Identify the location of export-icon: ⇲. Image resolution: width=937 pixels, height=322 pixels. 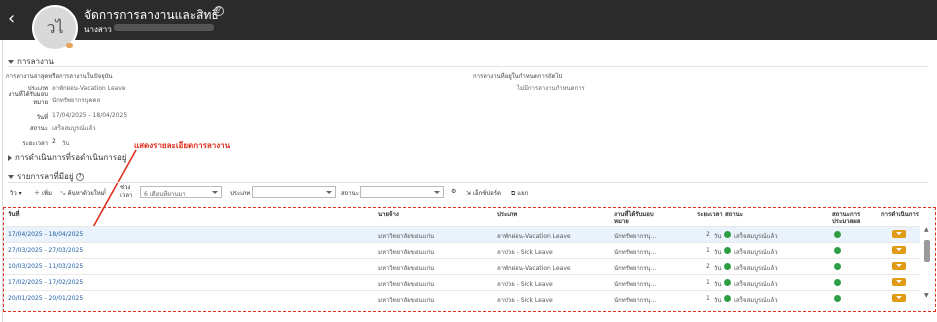
(469, 193).